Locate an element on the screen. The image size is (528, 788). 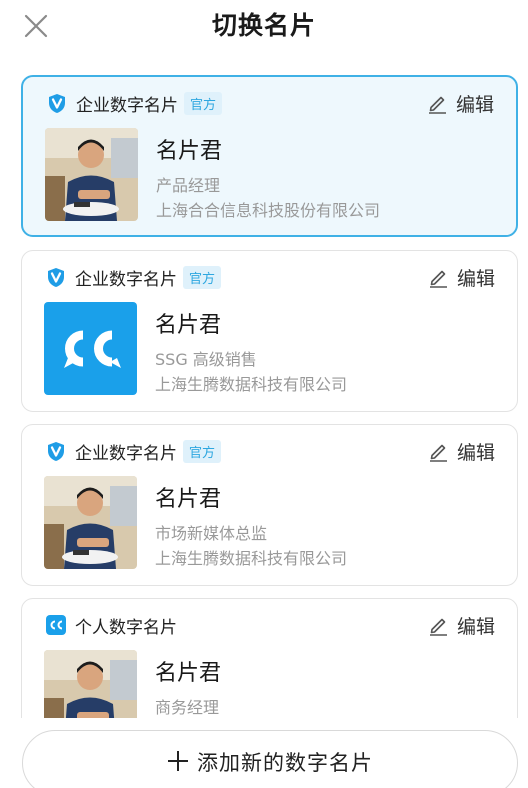
add-card-button: 添加新的数字名片 is located at coordinates (270, 759).